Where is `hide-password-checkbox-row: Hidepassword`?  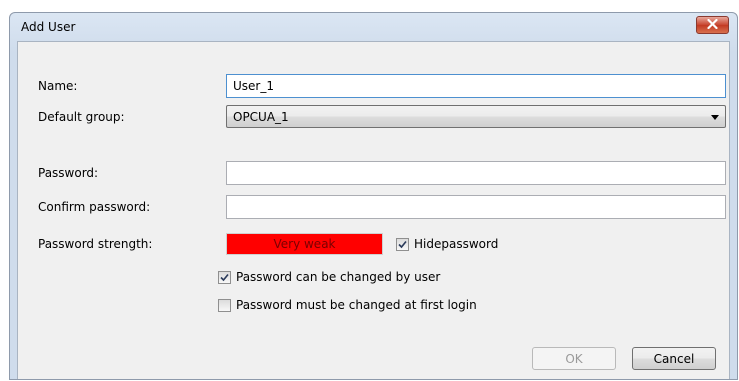
hide-password-checkbox-row: Hidepassword is located at coordinates (447, 244).